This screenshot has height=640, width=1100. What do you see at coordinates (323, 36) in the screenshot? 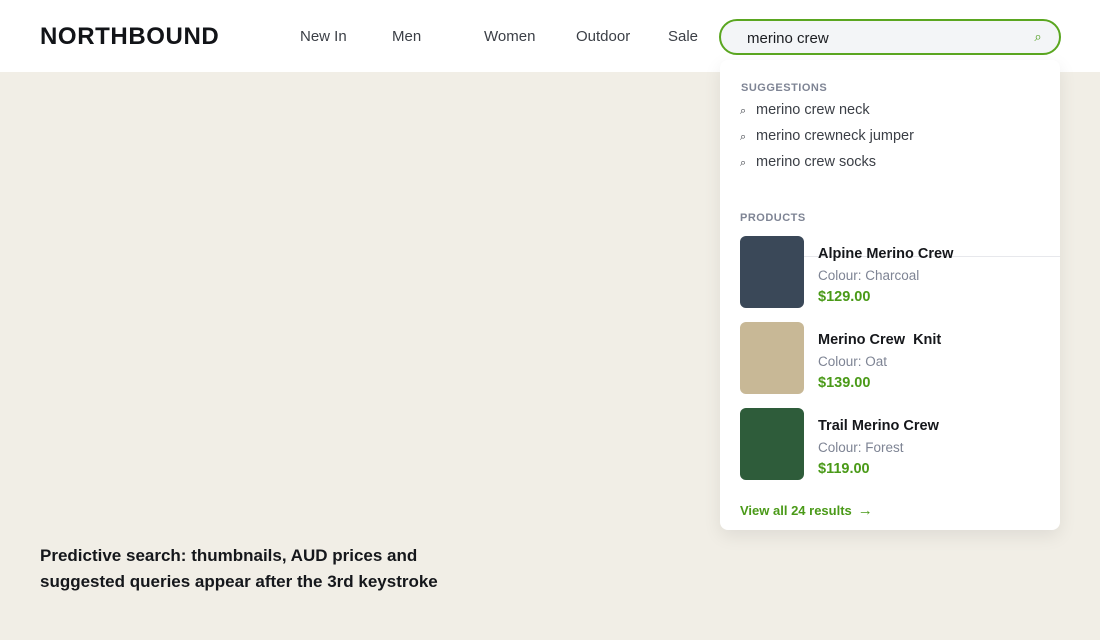
I see `nav-item-new-in: New In` at bounding box center [323, 36].